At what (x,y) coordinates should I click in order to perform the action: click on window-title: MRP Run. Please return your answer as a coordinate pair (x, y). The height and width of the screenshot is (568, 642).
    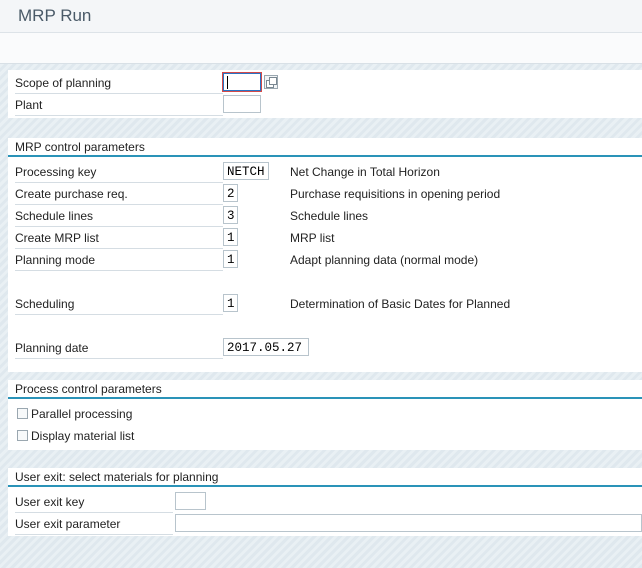
    Looking at the image, I should click on (55, 15).